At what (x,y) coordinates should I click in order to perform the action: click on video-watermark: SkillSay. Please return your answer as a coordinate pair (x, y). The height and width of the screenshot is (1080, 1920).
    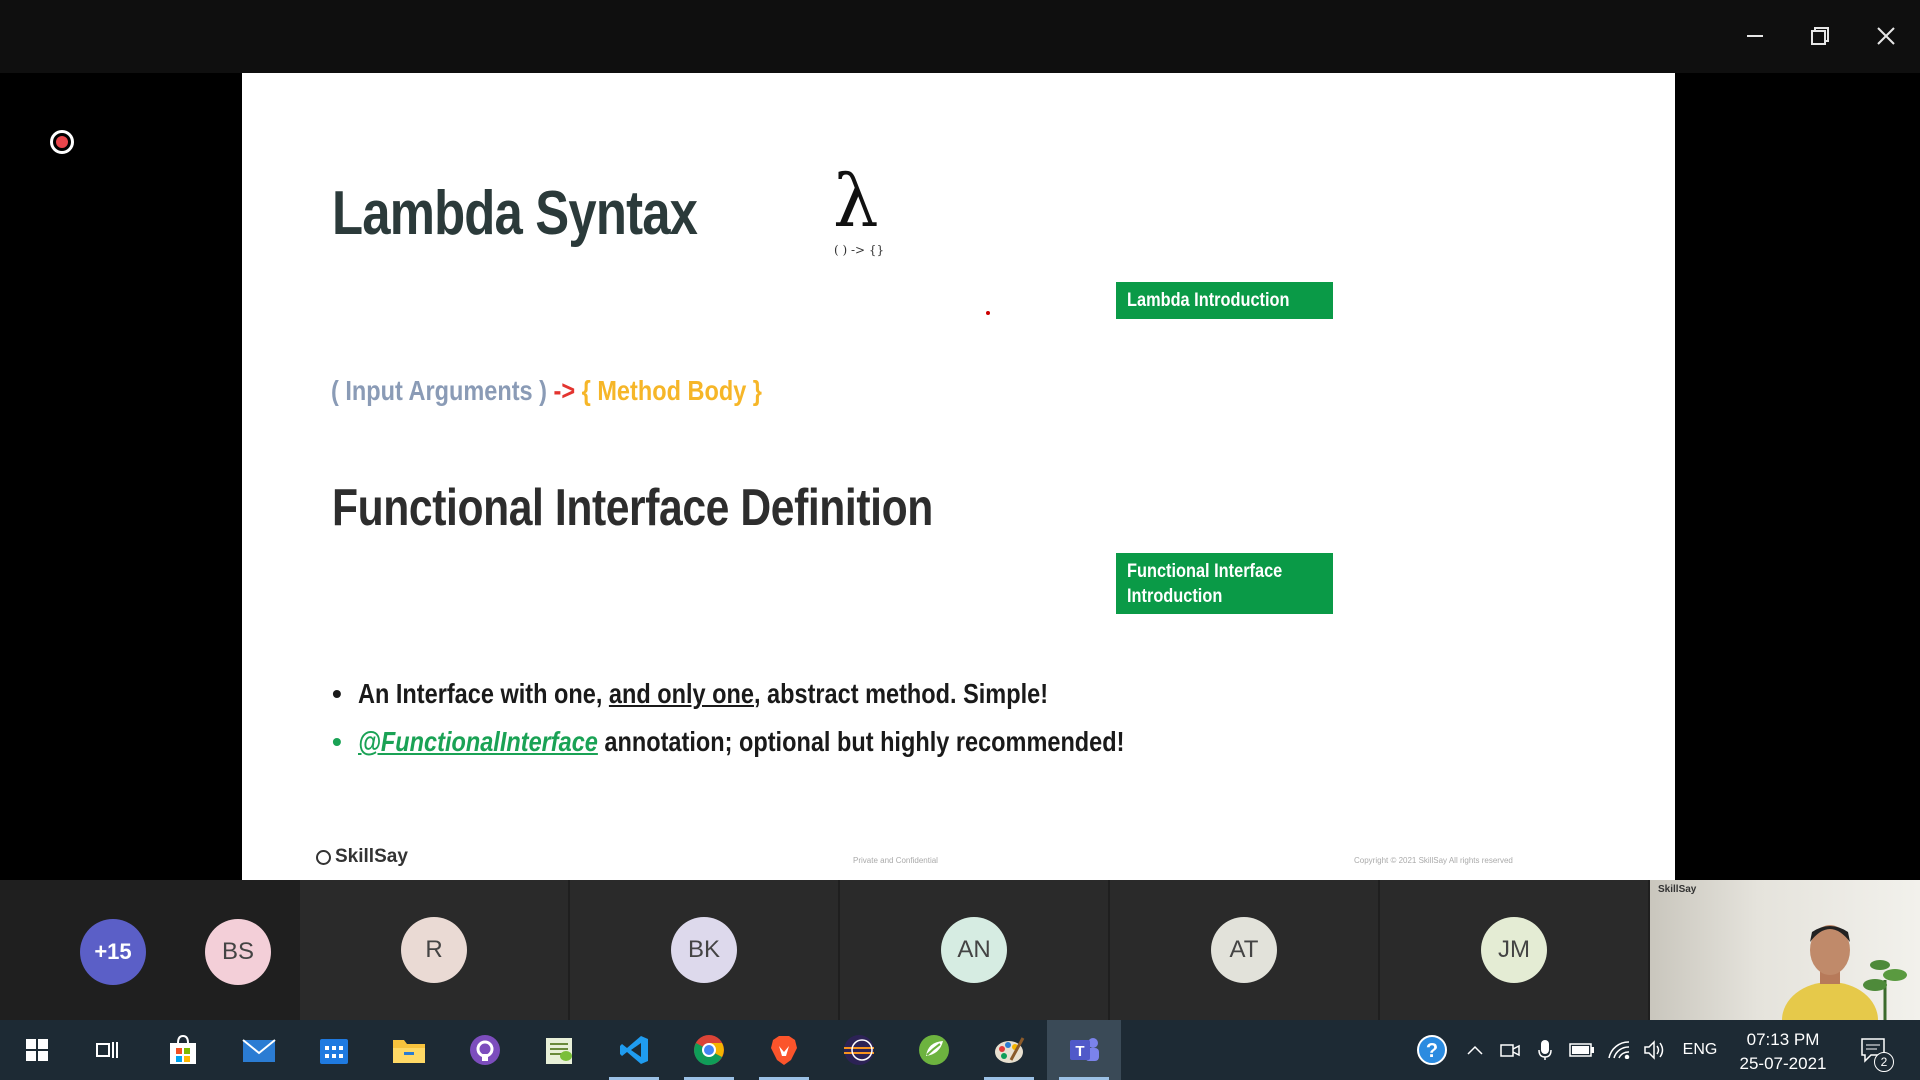
    Looking at the image, I should click on (1677, 889).